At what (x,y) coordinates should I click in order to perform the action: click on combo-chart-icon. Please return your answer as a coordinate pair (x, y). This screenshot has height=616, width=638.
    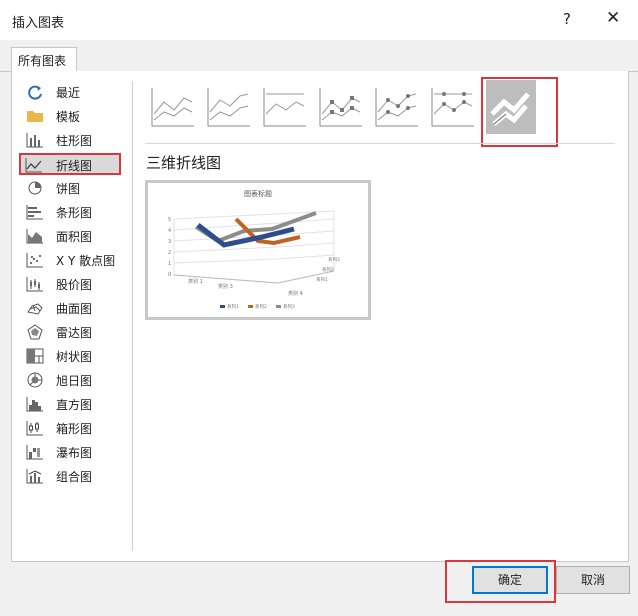
    Looking at the image, I should click on (34, 476).